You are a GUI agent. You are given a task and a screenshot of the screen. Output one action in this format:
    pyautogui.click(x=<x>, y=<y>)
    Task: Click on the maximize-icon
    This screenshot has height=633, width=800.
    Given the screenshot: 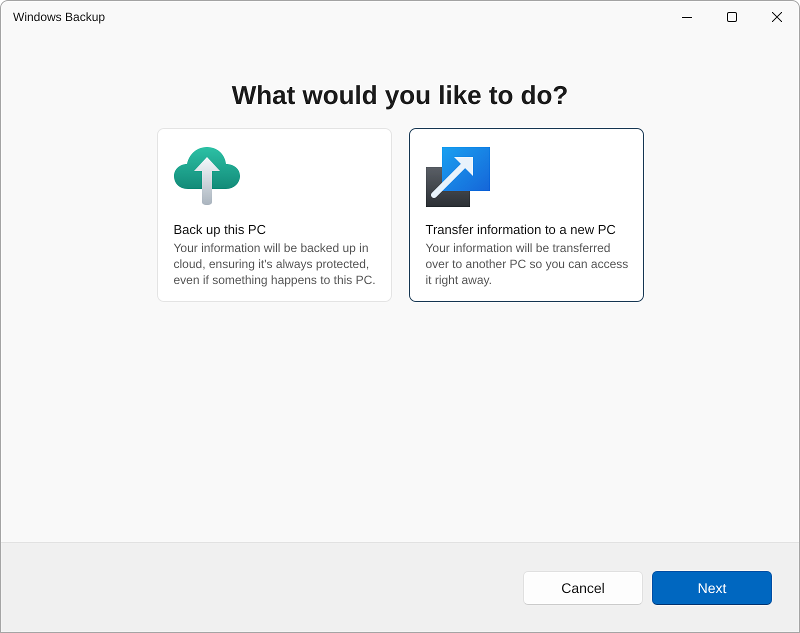 What is the action you would take?
    pyautogui.click(x=731, y=17)
    